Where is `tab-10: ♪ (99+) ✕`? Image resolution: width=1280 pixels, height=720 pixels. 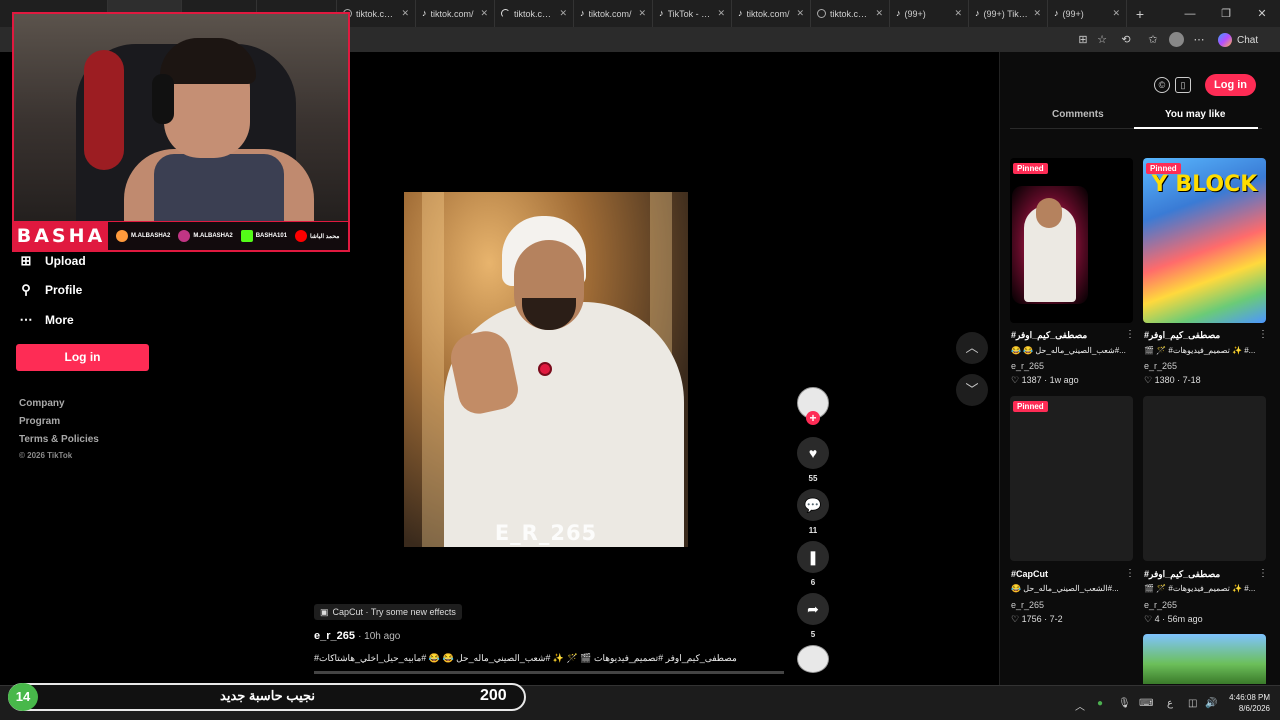
tab-10: ♪ (99+) ✕ is located at coordinates (1087, 13).